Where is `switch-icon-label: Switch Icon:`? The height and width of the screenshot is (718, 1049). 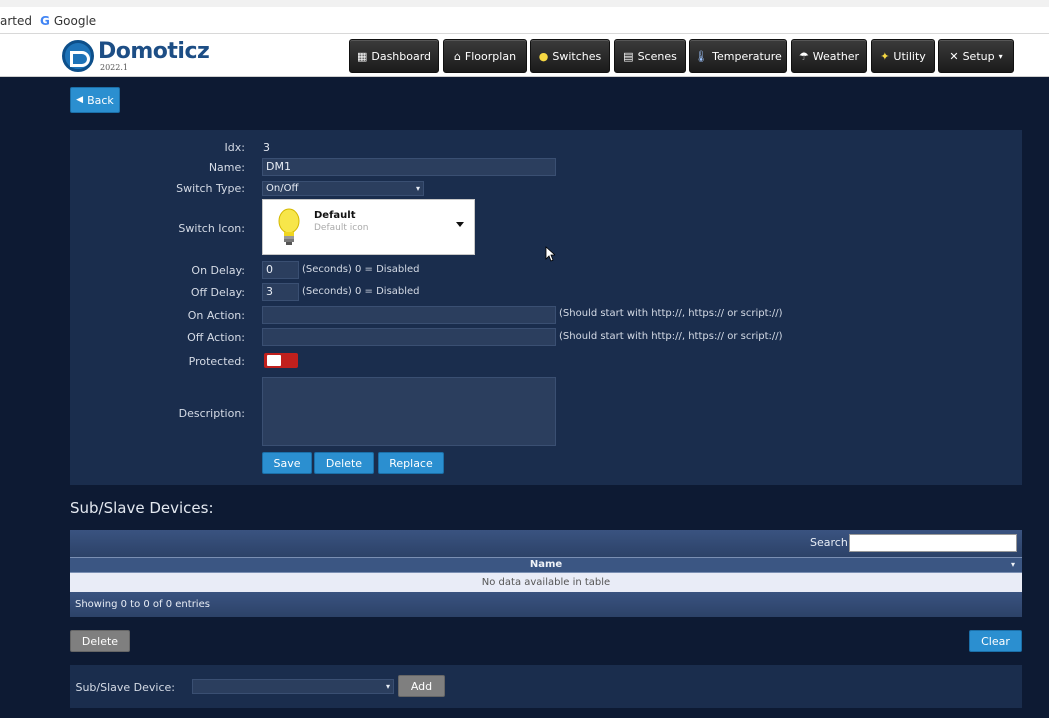 switch-icon-label: Switch Icon: is located at coordinates (211, 228).